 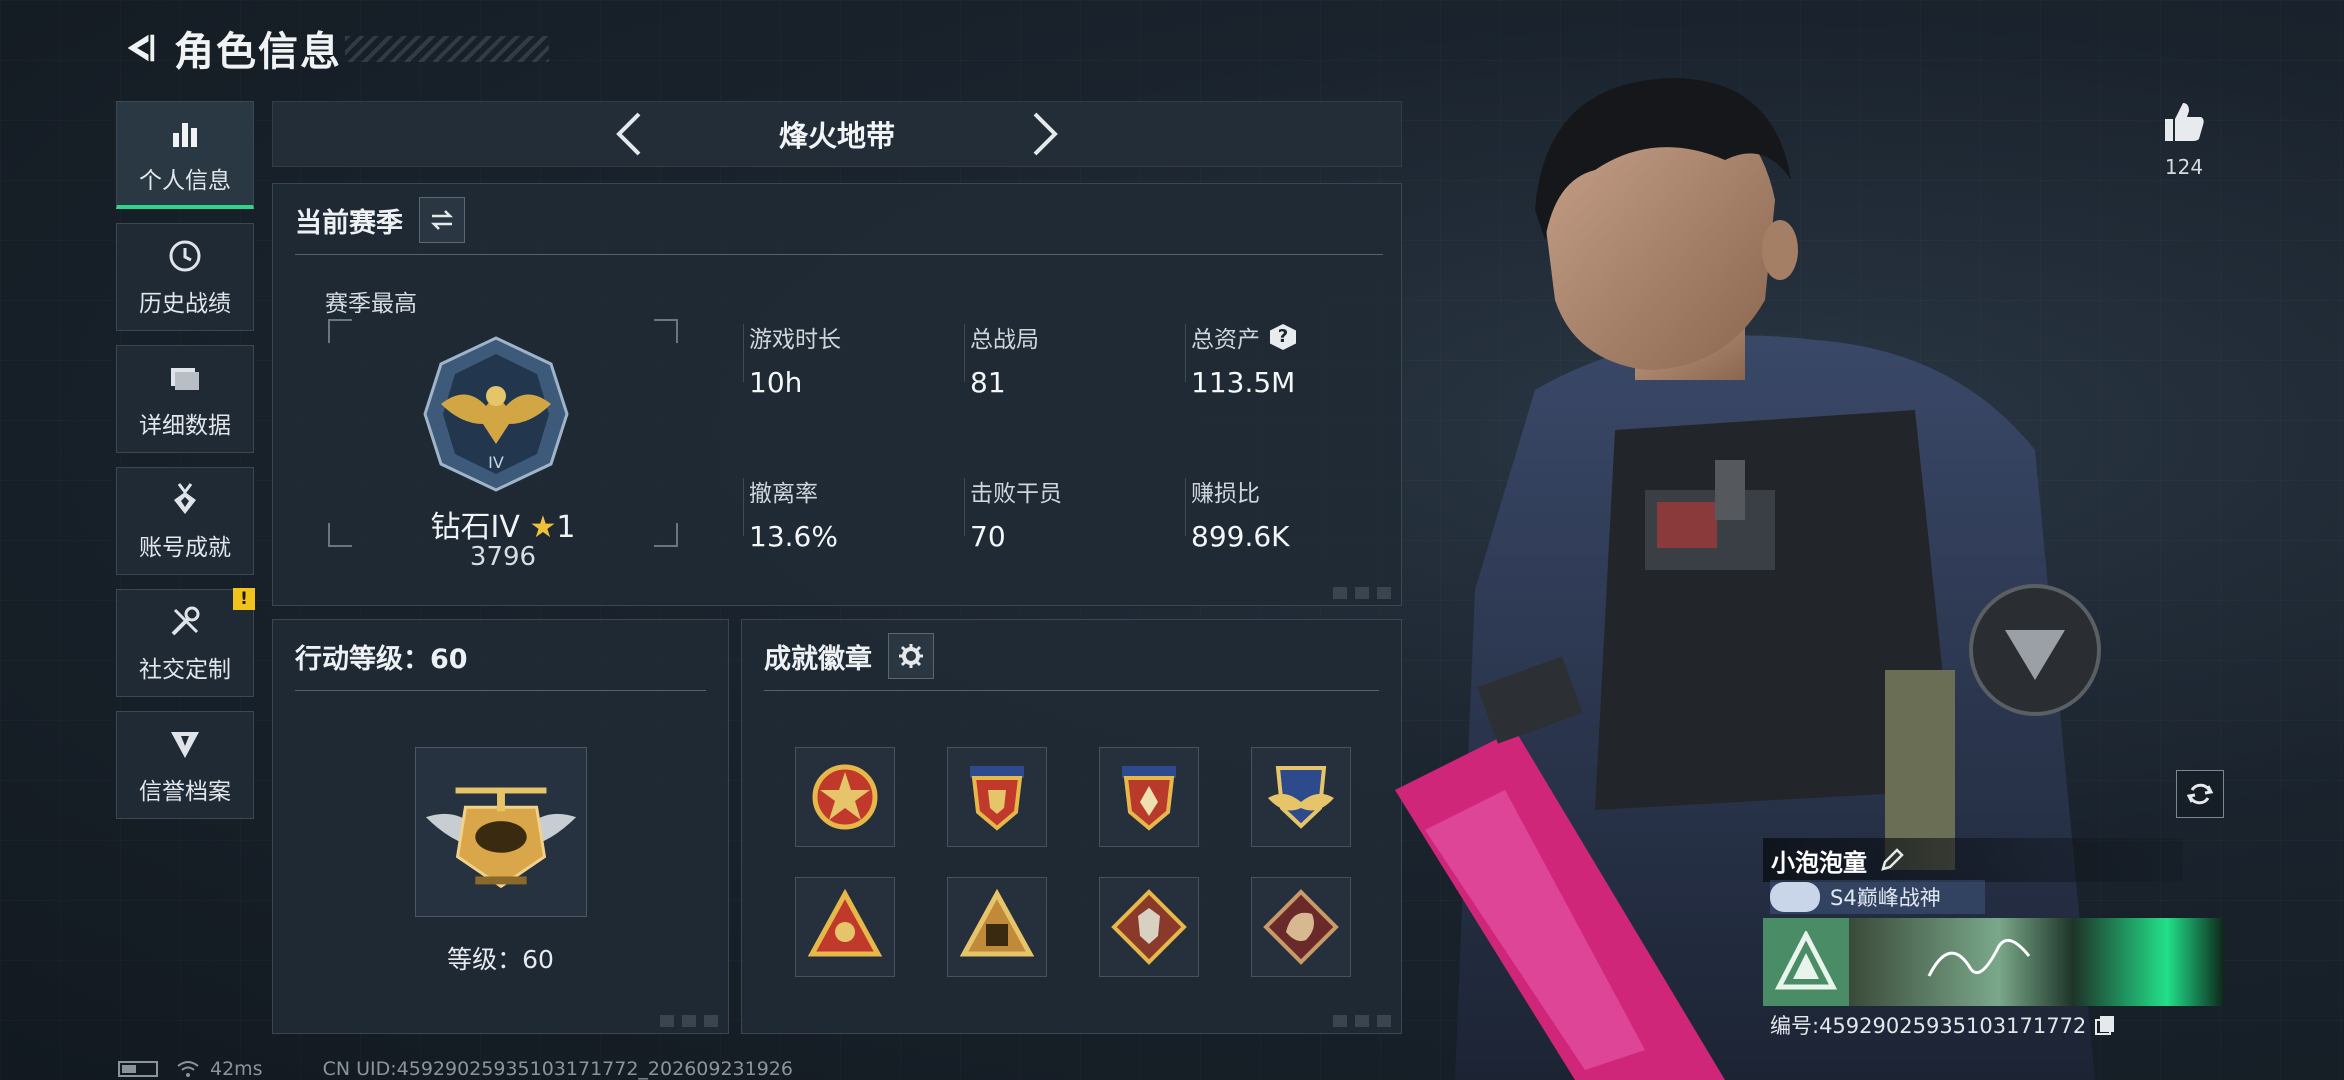 What do you see at coordinates (185, 670) in the screenshot?
I see `nav-label: 社交定制` at bounding box center [185, 670].